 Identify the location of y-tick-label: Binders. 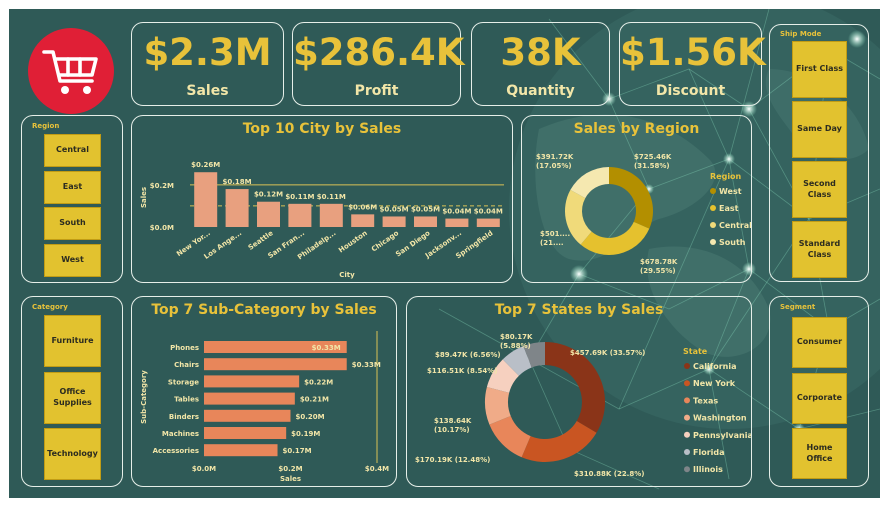
(184, 417).